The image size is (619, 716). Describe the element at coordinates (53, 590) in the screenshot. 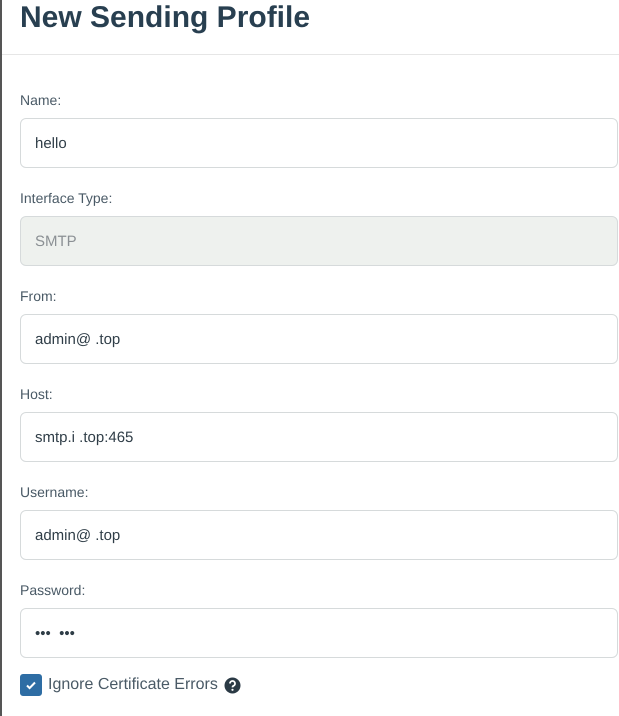

I see `field-label: Password:` at that location.